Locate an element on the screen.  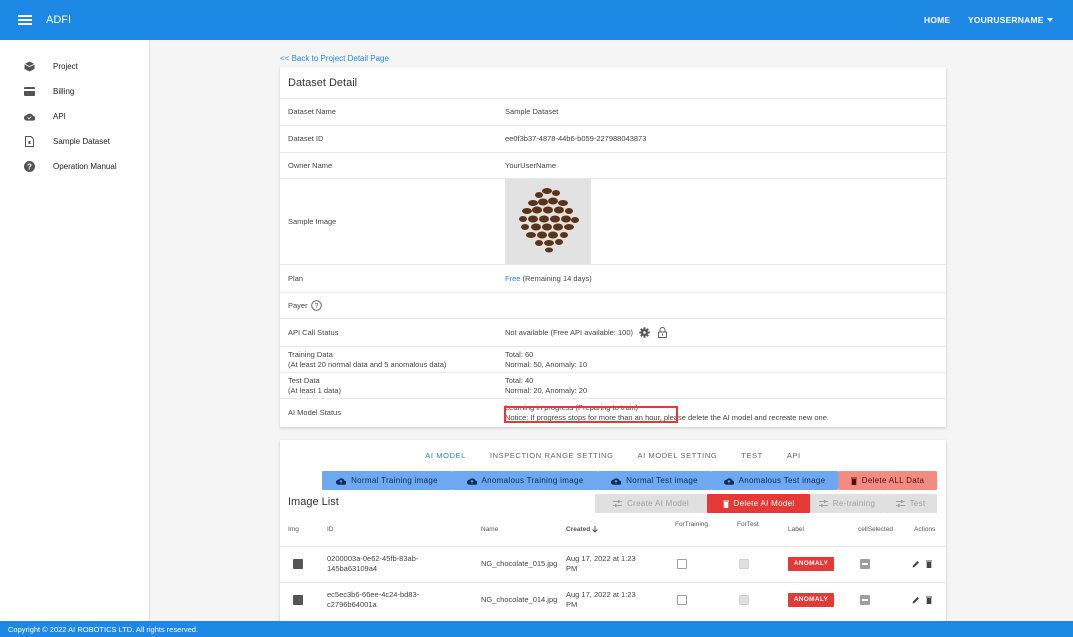
row-label: Sample Image is located at coordinates (312, 221).